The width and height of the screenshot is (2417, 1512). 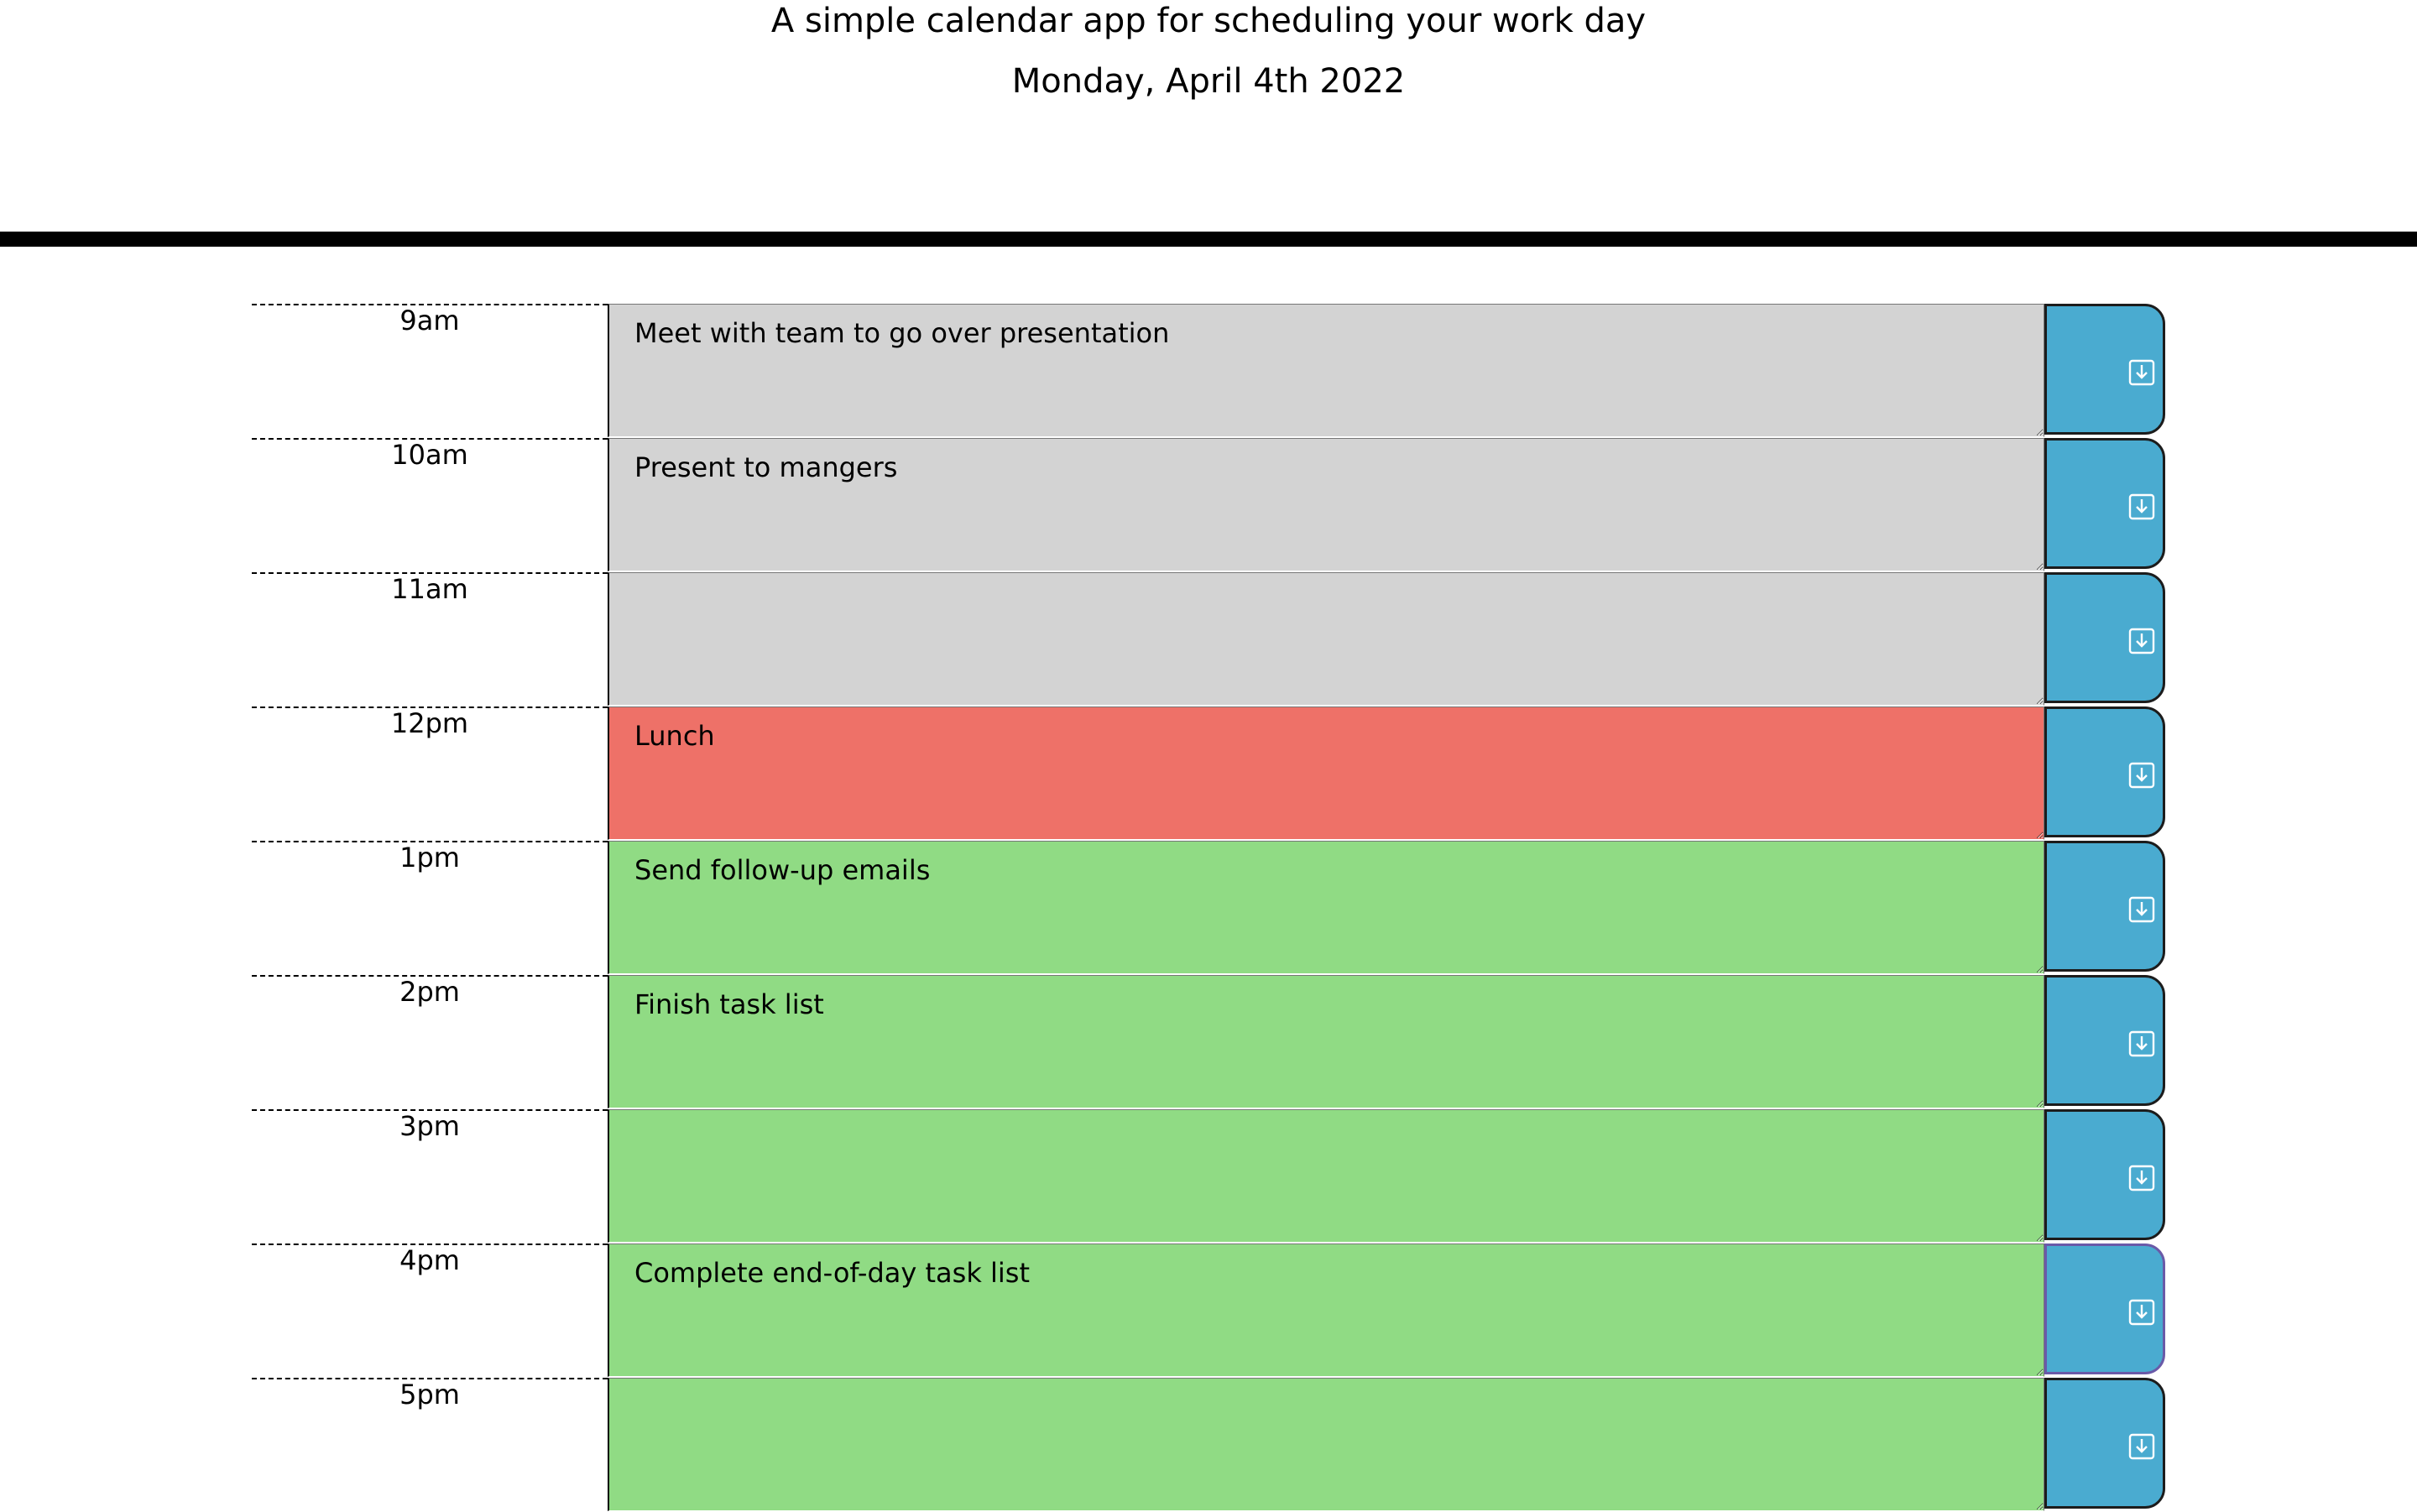 I want to click on hour-label: 11am, so click(x=430, y=639).